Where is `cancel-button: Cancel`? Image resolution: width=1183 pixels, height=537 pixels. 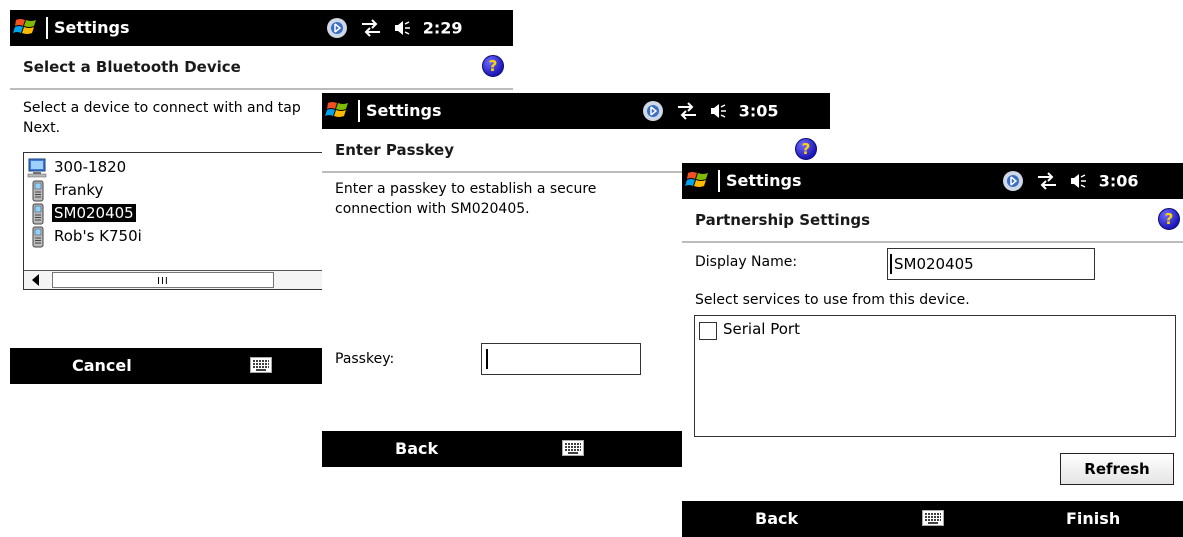
cancel-button: Cancel is located at coordinates (102, 365).